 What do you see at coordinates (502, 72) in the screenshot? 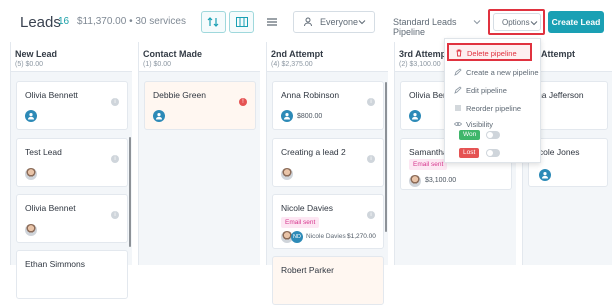
I see `menu-label: Create a new pipeline` at bounding box center [502, 72].